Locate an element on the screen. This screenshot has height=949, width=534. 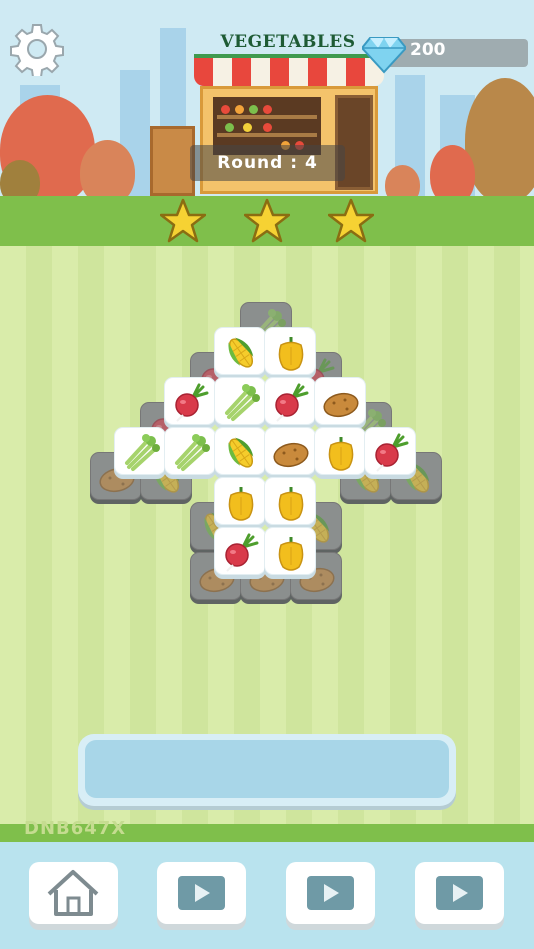
tray-slots is located at coordinates (267, 769).